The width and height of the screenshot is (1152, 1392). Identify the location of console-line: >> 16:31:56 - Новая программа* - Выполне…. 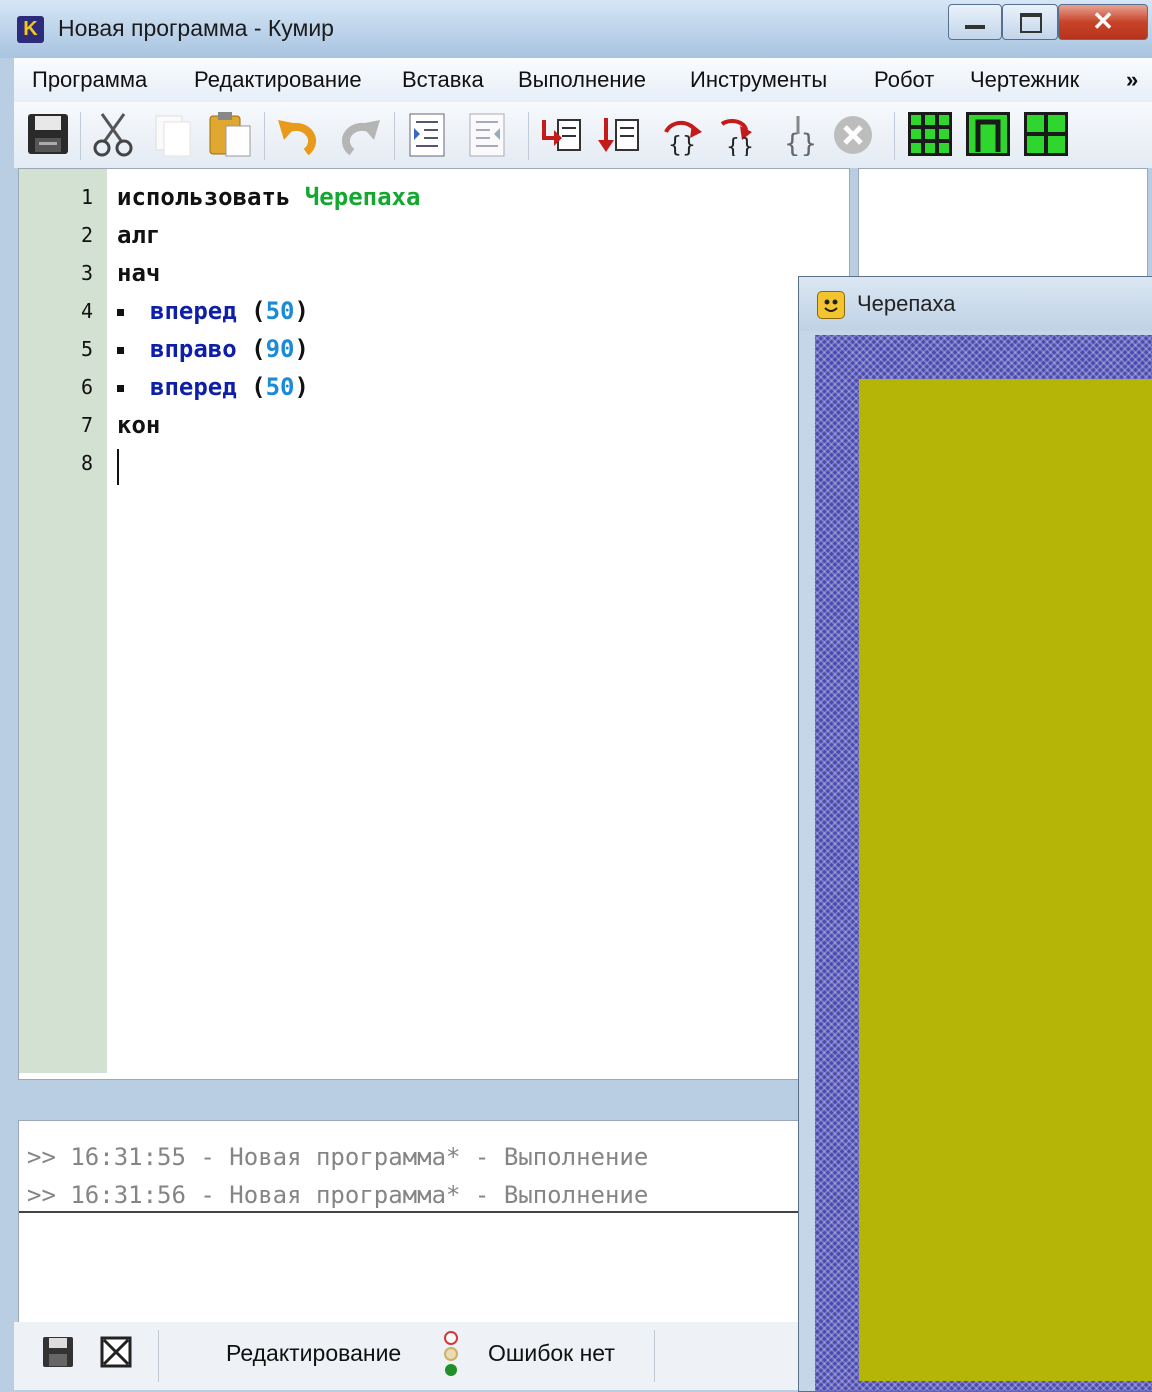
(338, 1195).